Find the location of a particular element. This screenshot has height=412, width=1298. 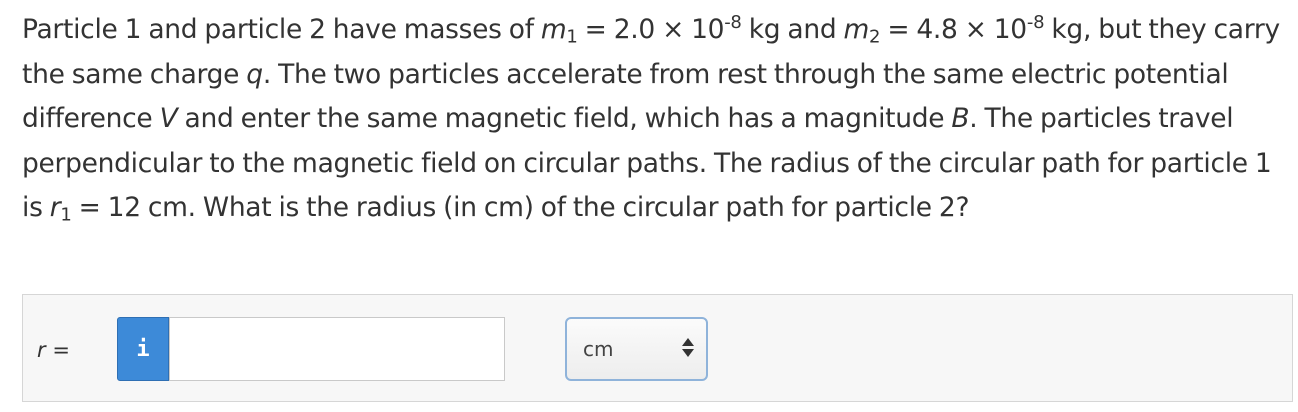

answer-input is located at coordinates (337, 349).